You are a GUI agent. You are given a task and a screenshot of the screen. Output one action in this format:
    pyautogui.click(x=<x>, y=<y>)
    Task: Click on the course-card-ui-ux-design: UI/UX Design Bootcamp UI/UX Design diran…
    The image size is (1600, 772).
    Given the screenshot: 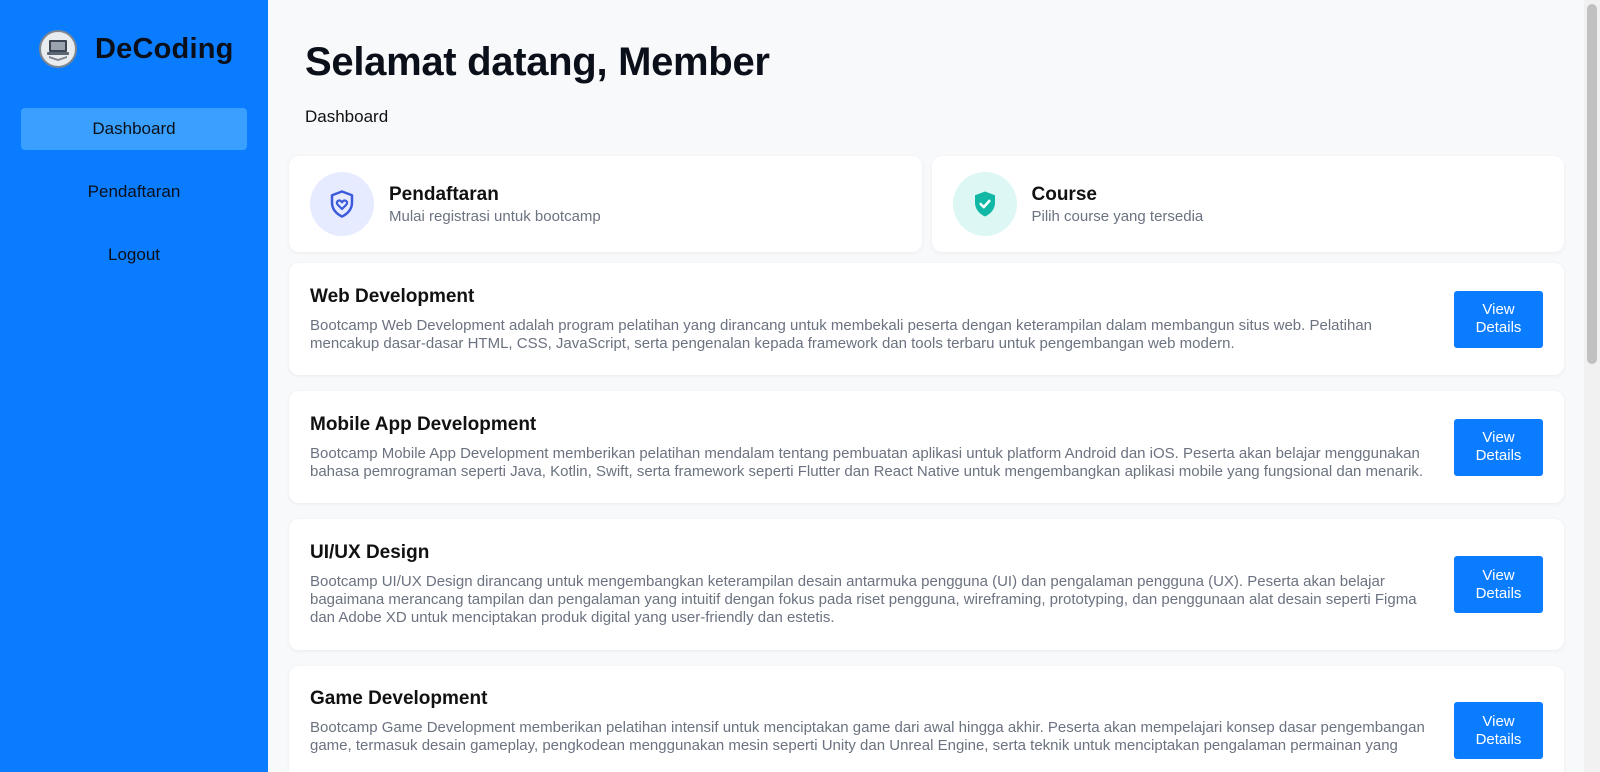 What is the action you would take?
    pyautogui.click(x=926, y=584)
    